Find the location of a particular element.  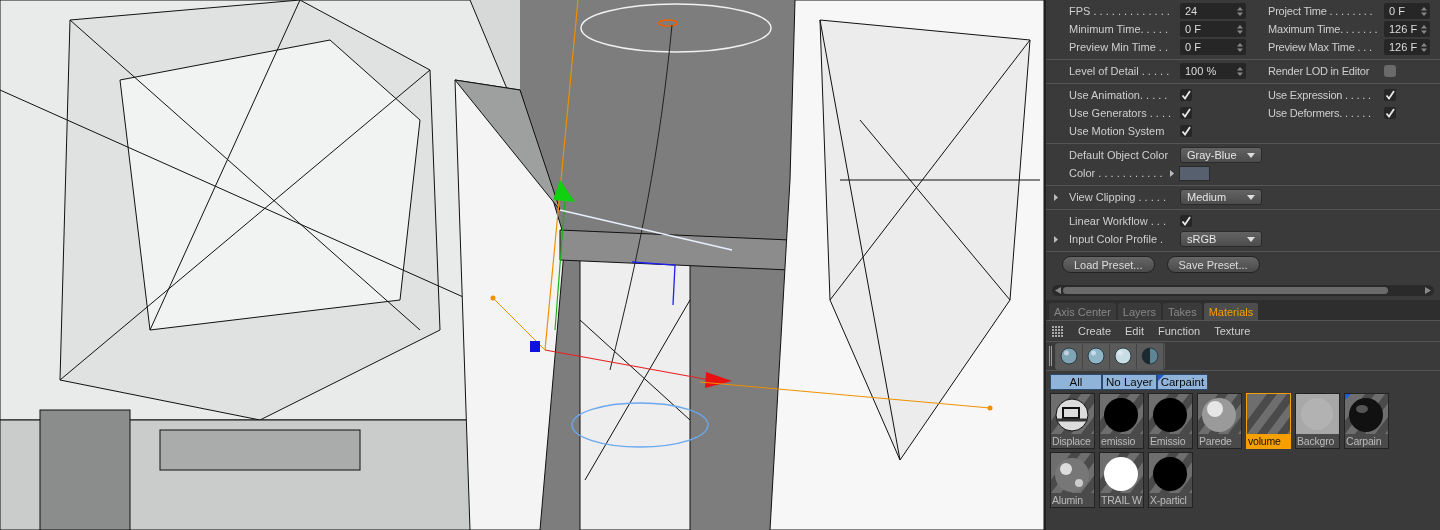

field-label: View Clipping . . . . . is located at coordinates (1118, 197).